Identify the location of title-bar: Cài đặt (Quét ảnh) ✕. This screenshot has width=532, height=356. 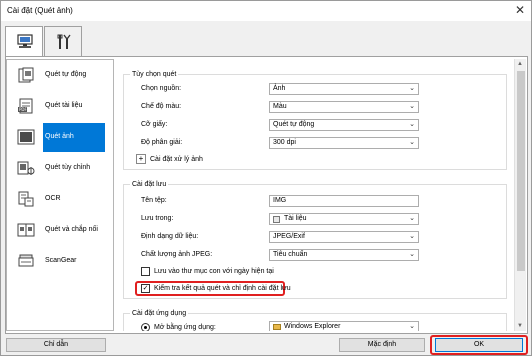
(266, 11).